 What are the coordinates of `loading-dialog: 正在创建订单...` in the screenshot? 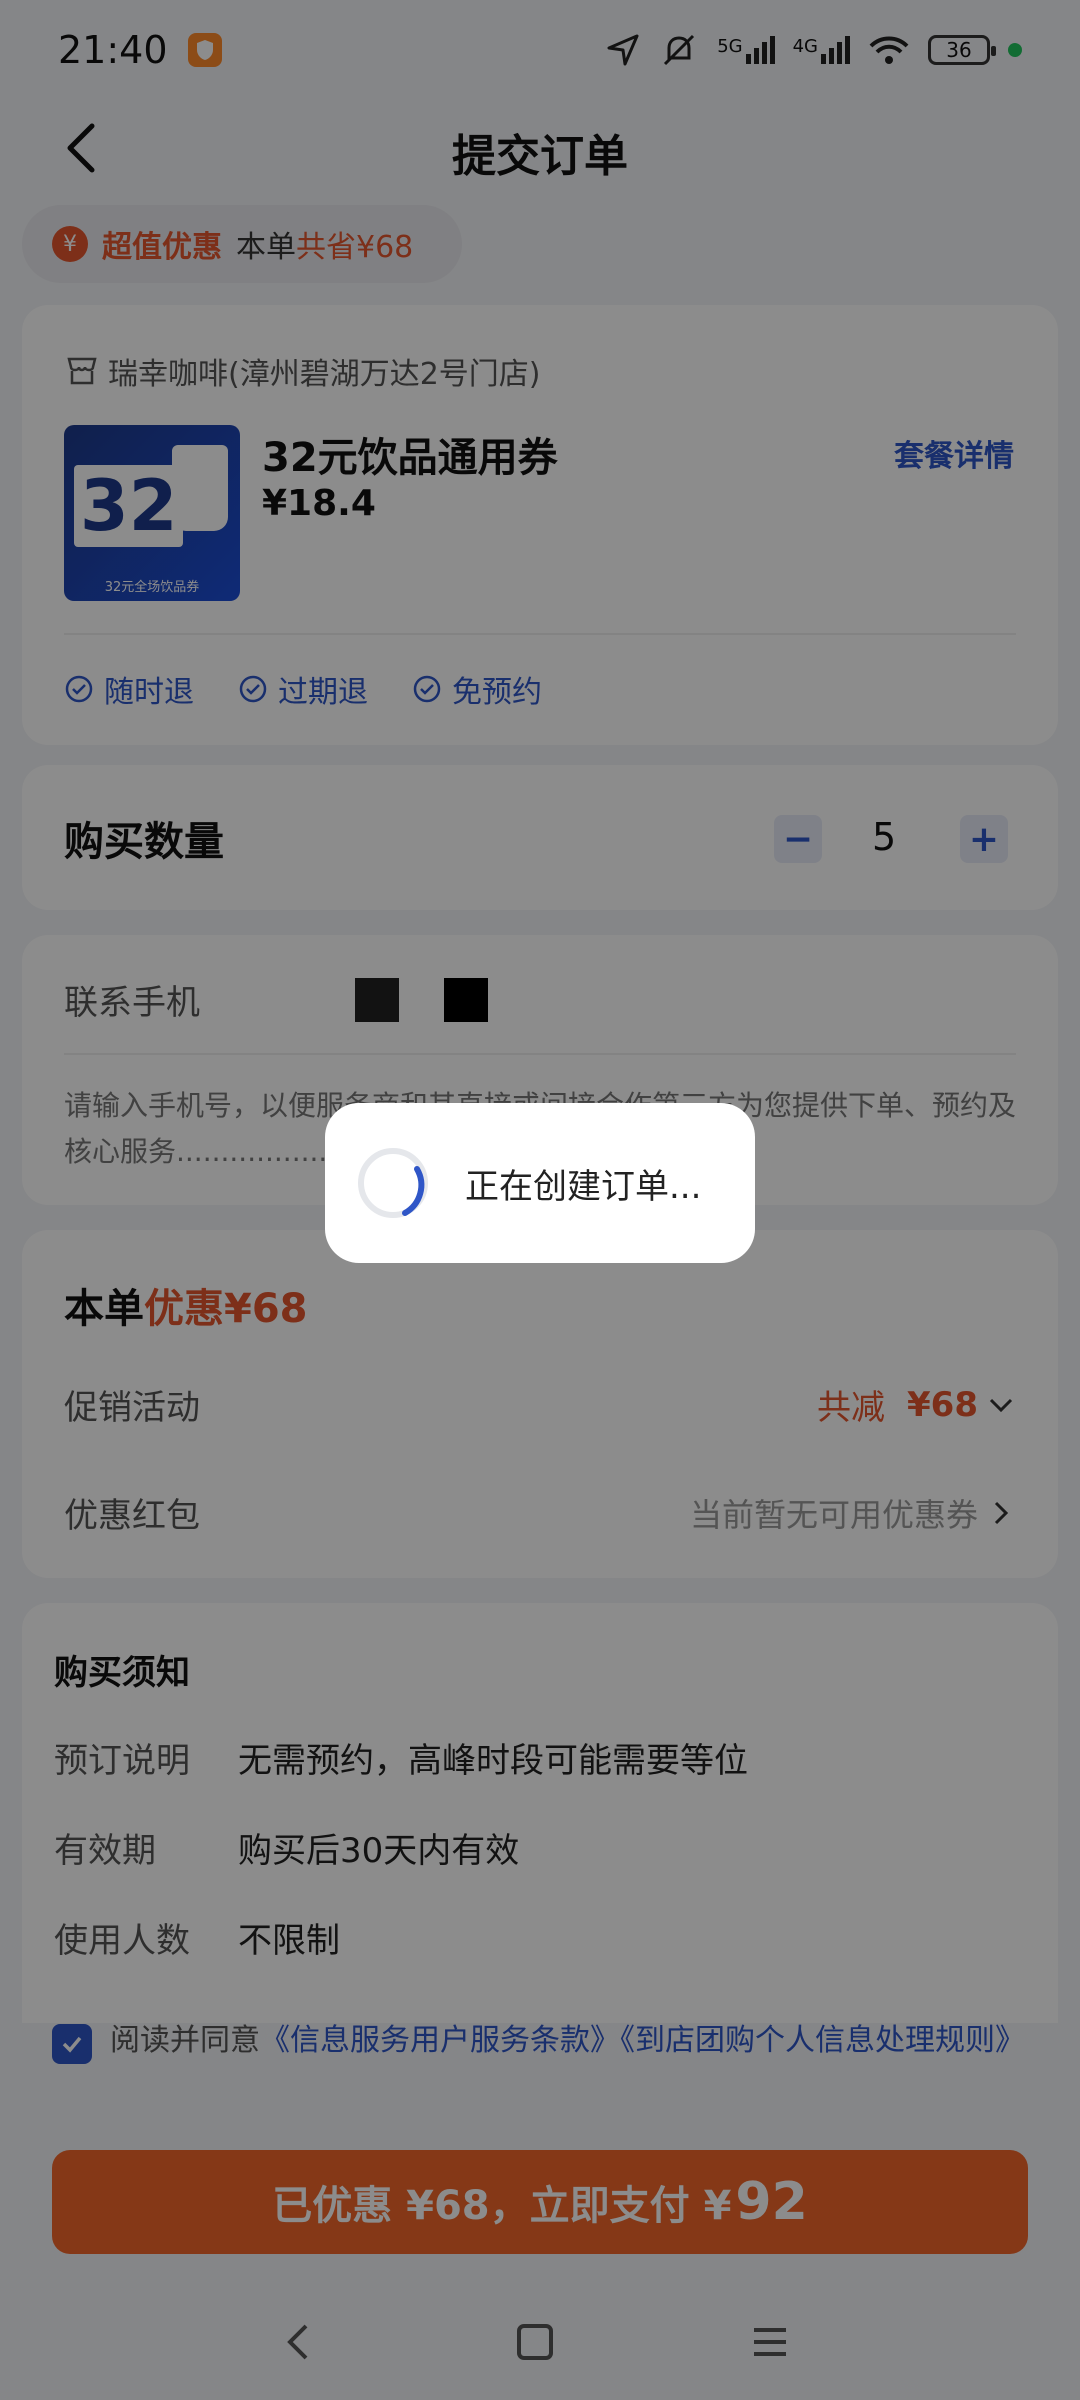 It's located at (540, 1183).